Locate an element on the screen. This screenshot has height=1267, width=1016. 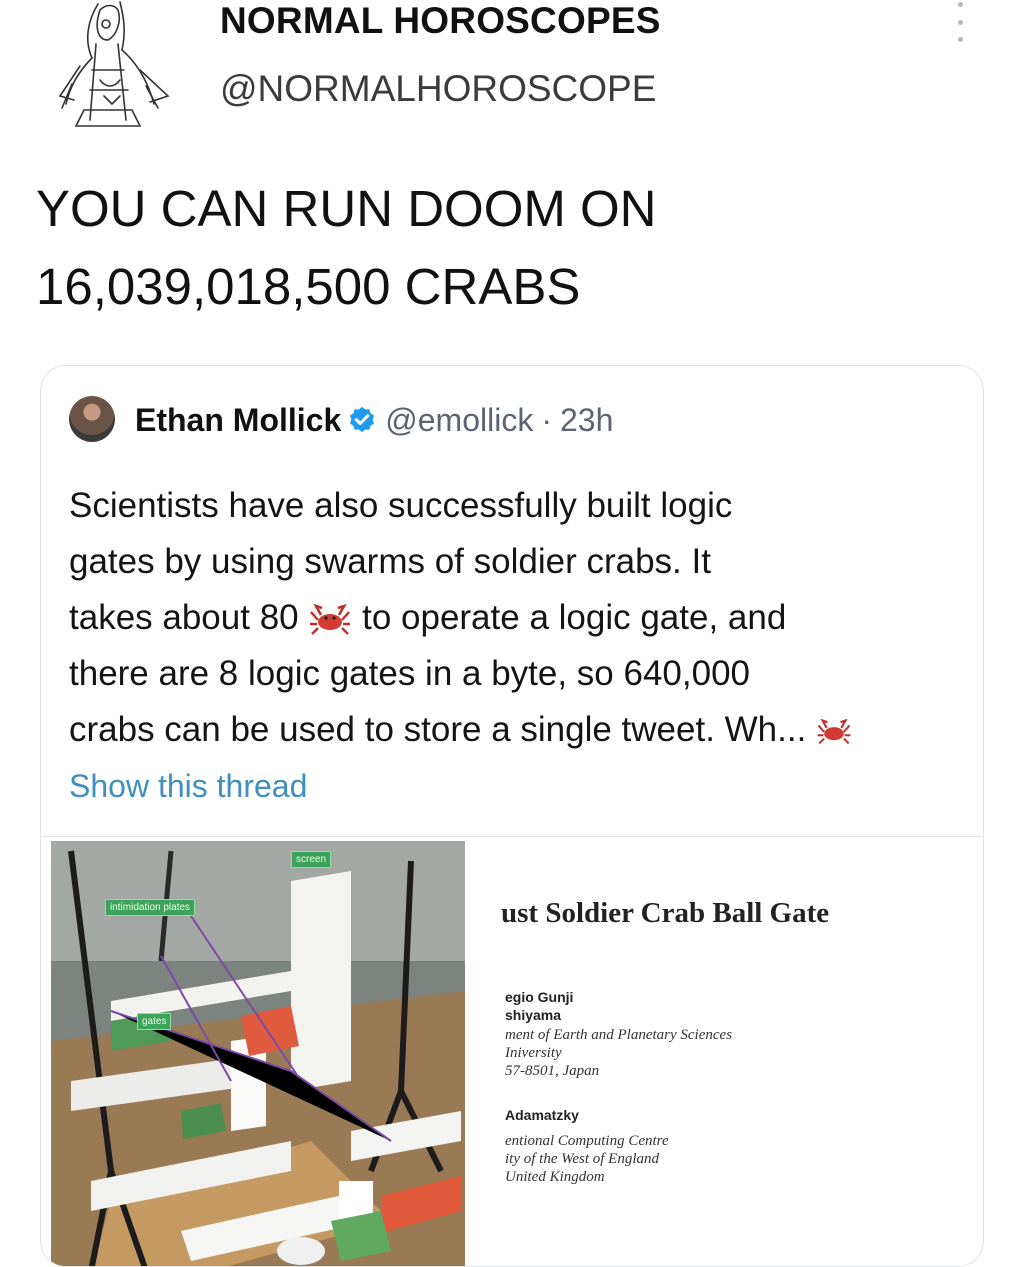
show-thread-link: Show this thread is located at coordinates (188, 786).